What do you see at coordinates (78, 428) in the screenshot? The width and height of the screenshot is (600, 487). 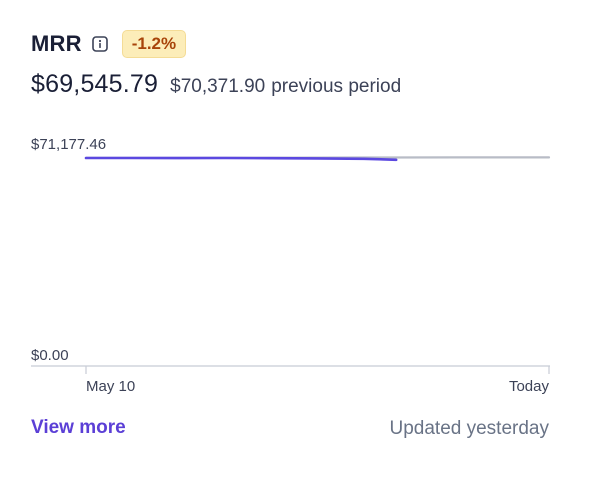 I see `view-more-link: View more` at bounding box center [78, 428].